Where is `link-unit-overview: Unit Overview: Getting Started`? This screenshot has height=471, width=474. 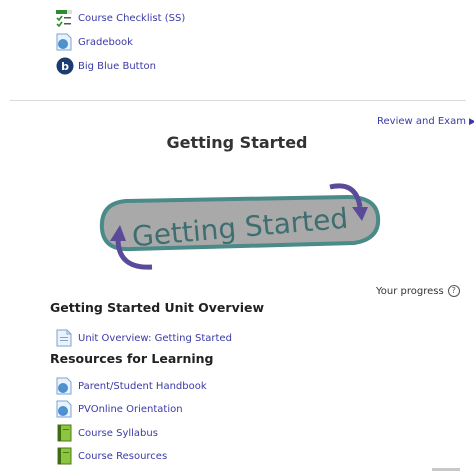
link-unit-overview: Unit Overview: Getting Started is located at coordinates (144, 338).